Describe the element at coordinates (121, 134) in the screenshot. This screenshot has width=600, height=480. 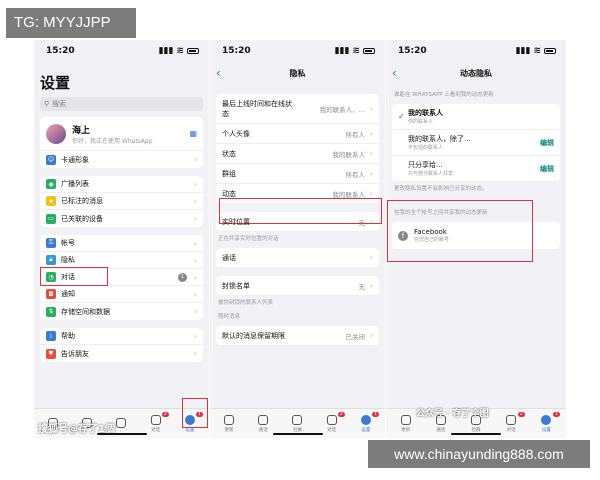
I see `profile-row: 海上 你好，我正在使用 WhatsApp ▦` at that location.